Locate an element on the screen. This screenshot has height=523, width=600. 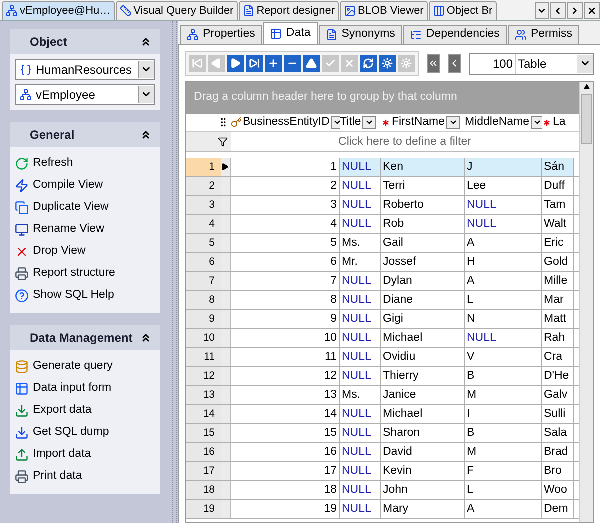
action-link: Report structure is located at coordinates (87, 274).